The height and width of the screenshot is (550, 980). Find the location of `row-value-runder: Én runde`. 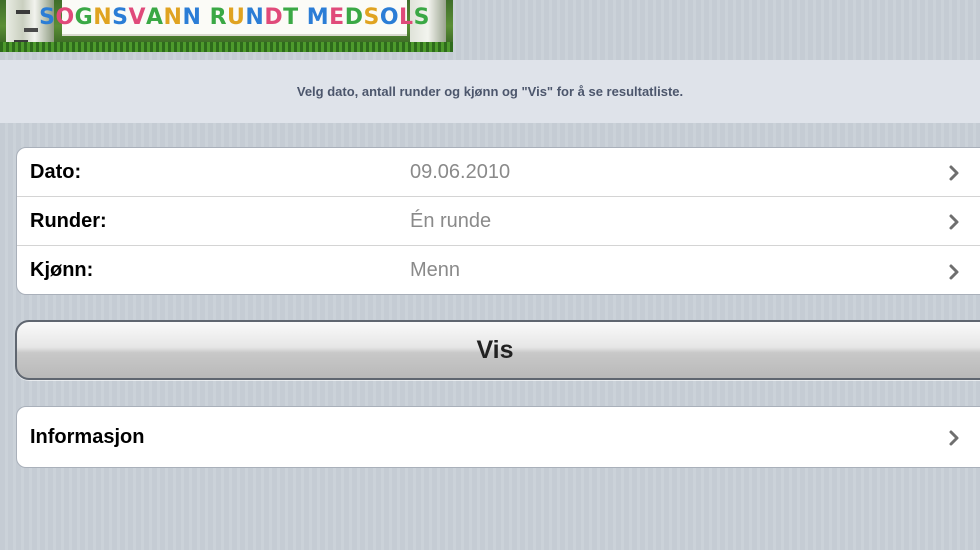

row-value-runder: Én runde is located at coordinates (451, 220).